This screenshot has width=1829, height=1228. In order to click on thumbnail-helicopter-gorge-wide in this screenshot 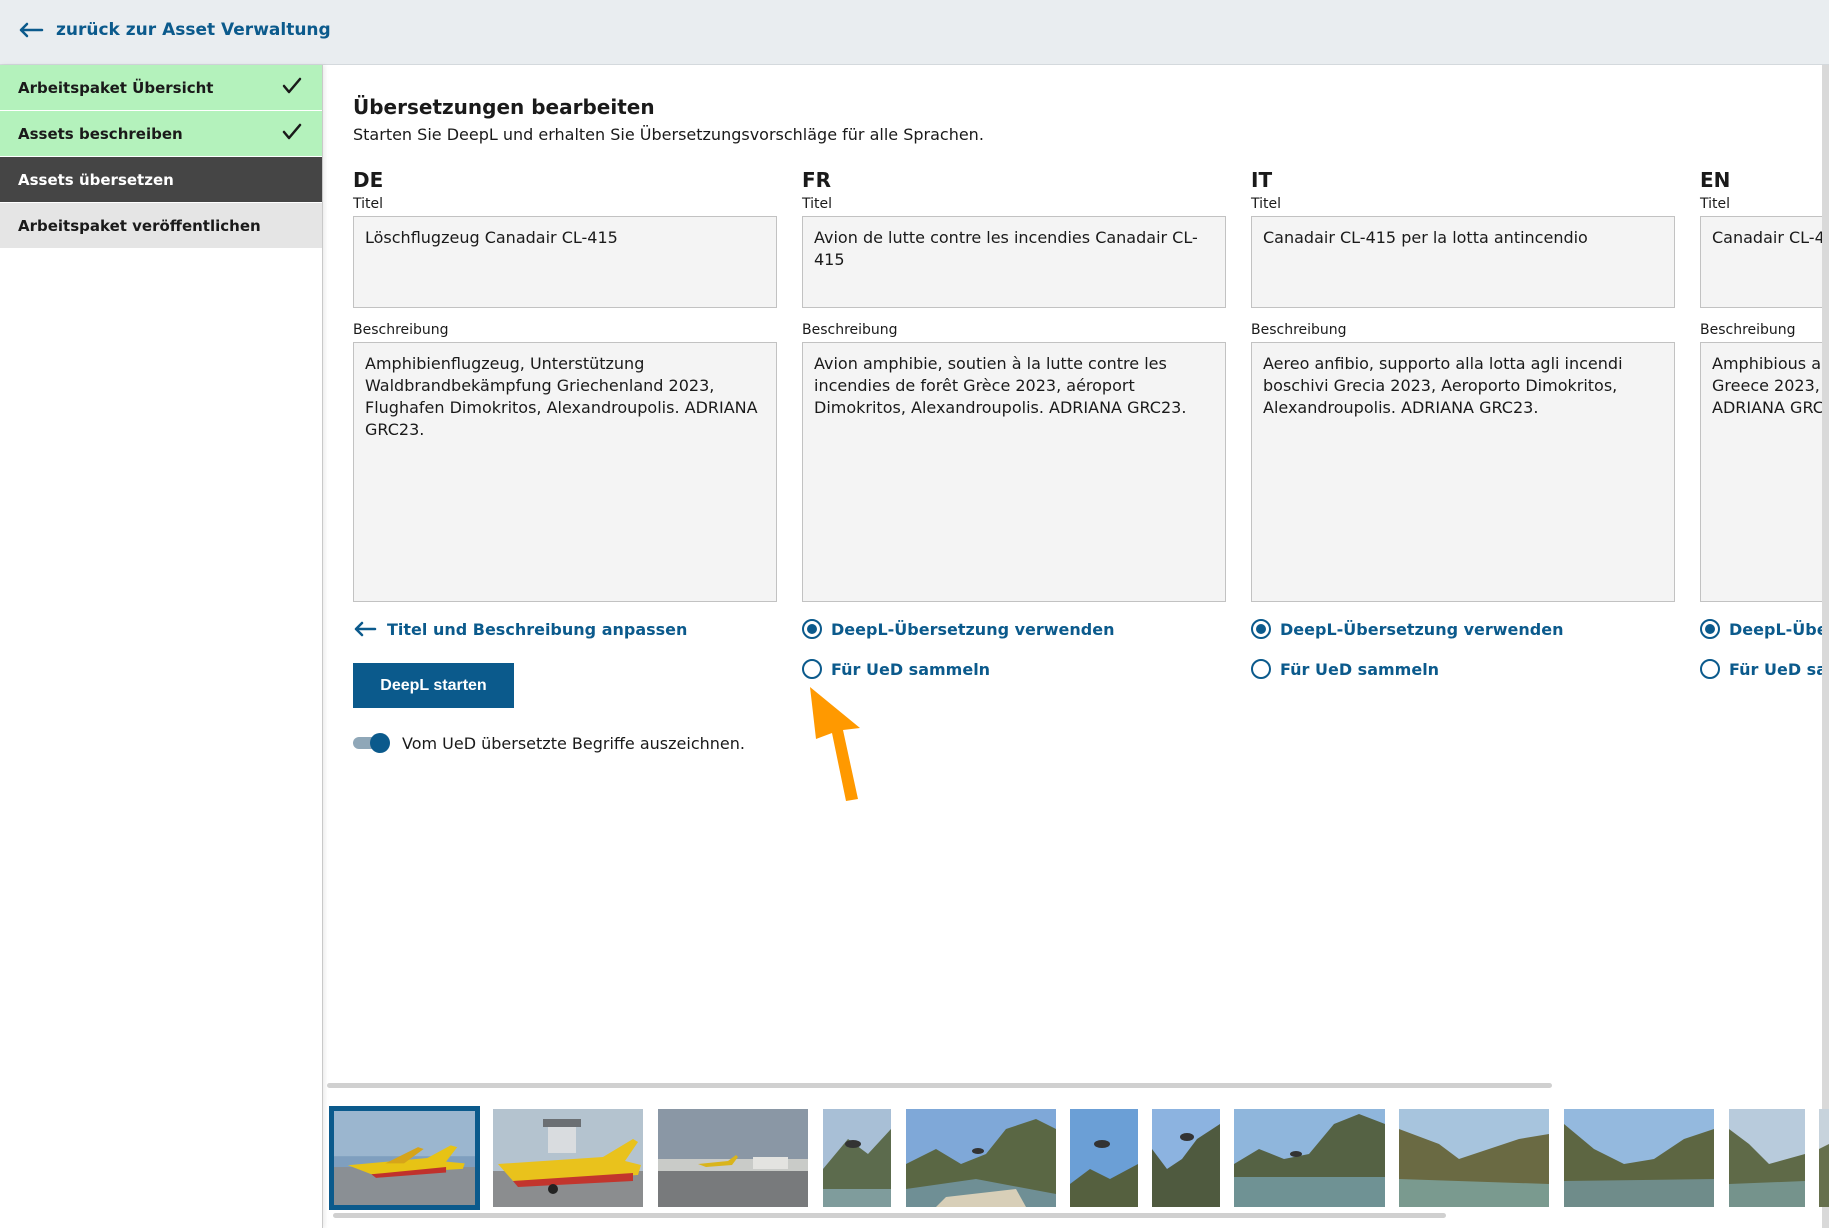, I will do `click(981, 1158)`.